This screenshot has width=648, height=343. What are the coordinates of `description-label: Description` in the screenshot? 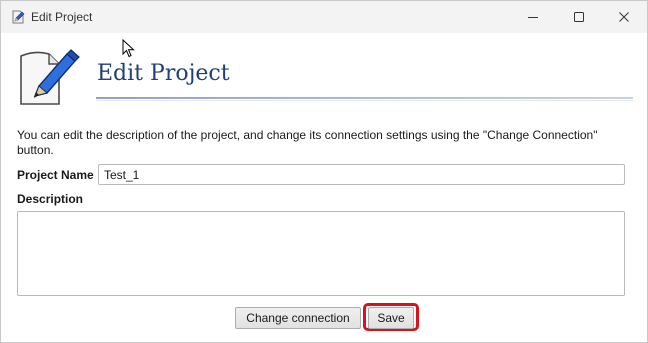 It's located at (50, 199).